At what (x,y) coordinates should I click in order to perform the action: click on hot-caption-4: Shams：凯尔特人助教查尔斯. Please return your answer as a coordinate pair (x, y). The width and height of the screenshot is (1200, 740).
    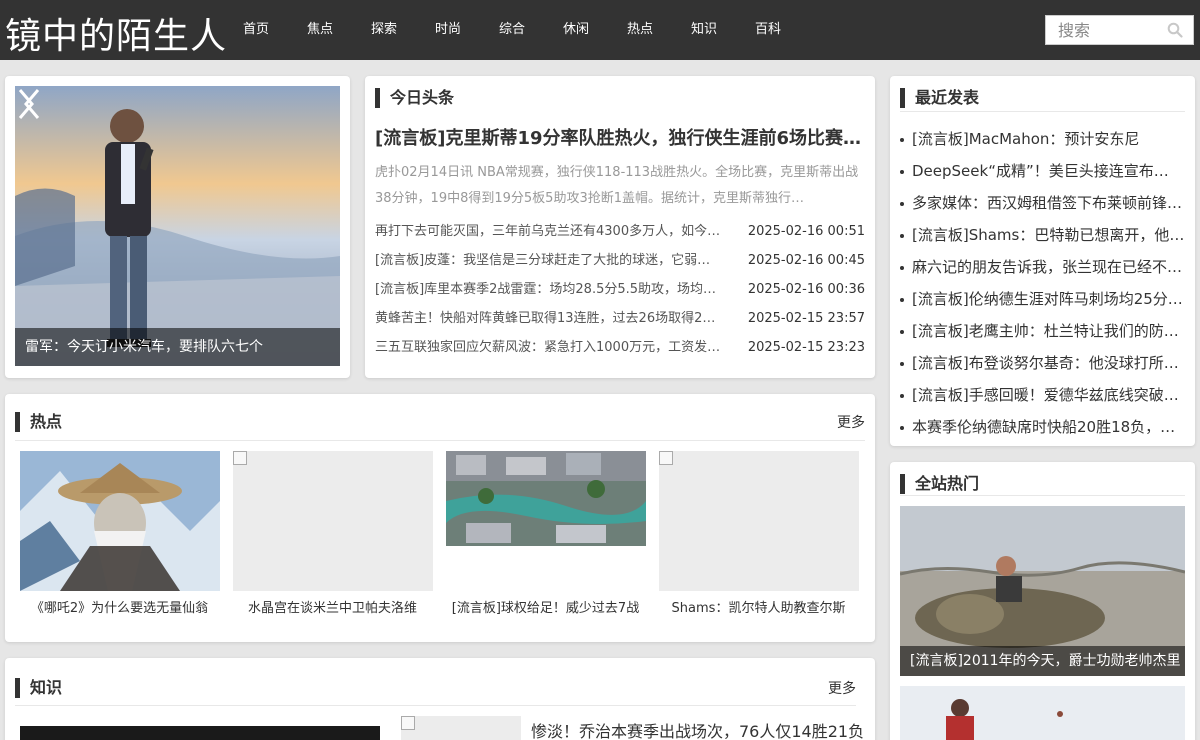
    Looking at the image, I should click on (758, 606).